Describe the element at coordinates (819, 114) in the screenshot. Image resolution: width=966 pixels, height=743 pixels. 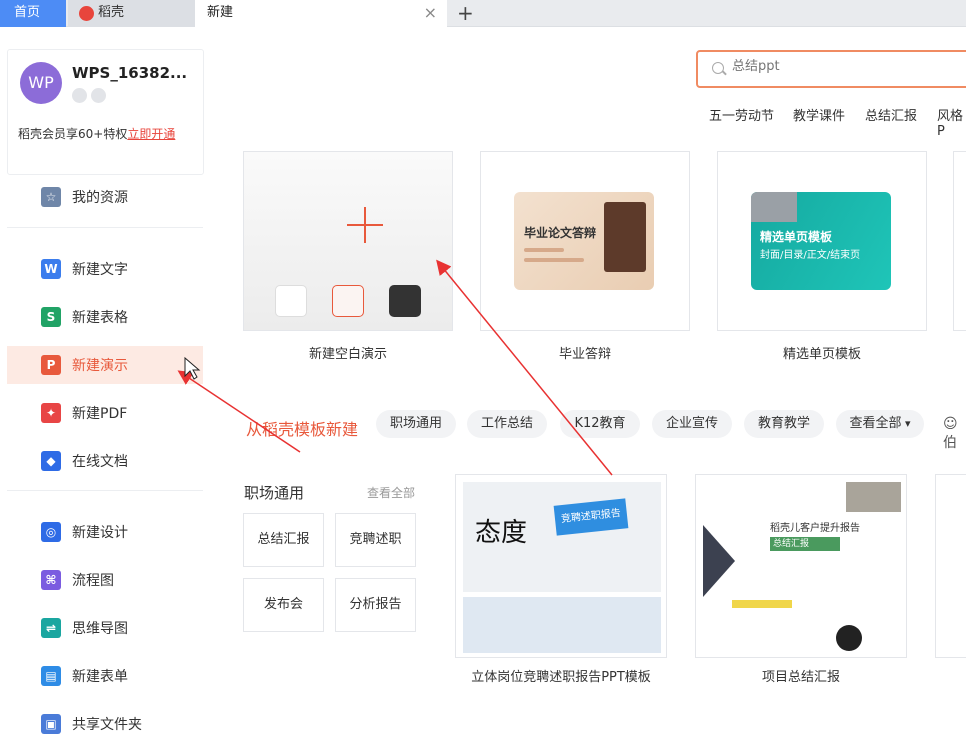
I see `hot-search-2: 教学课件` at that location.